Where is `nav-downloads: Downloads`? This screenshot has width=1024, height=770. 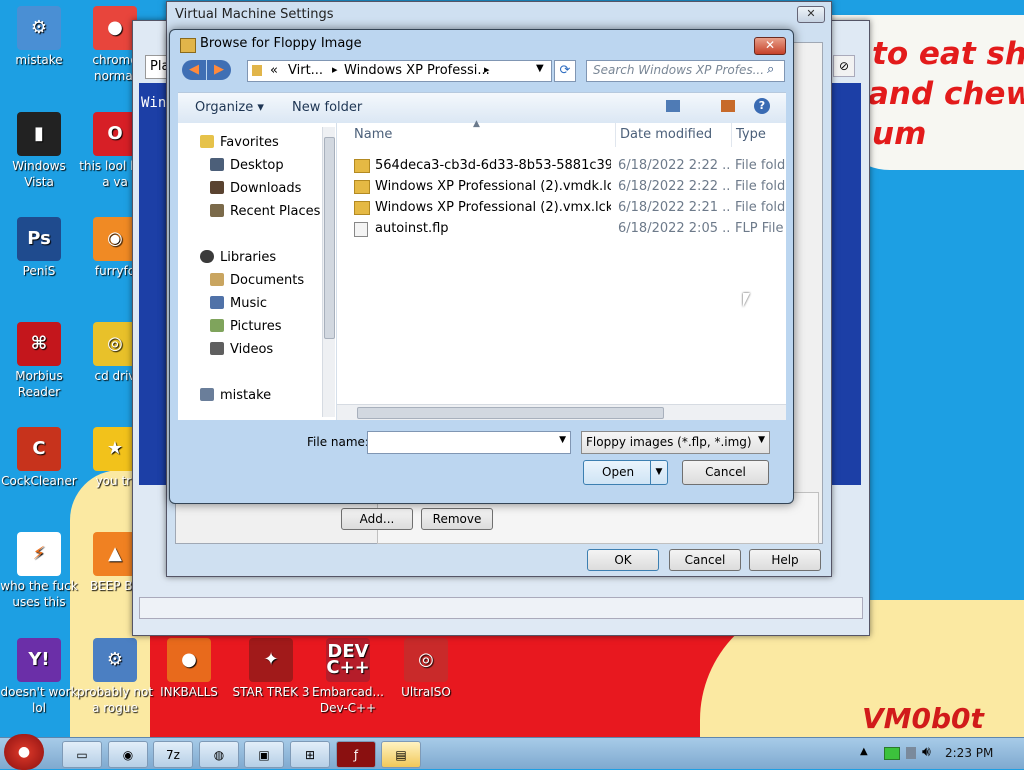
nav-downloads: Downloads is located at coordinates (255, 189).